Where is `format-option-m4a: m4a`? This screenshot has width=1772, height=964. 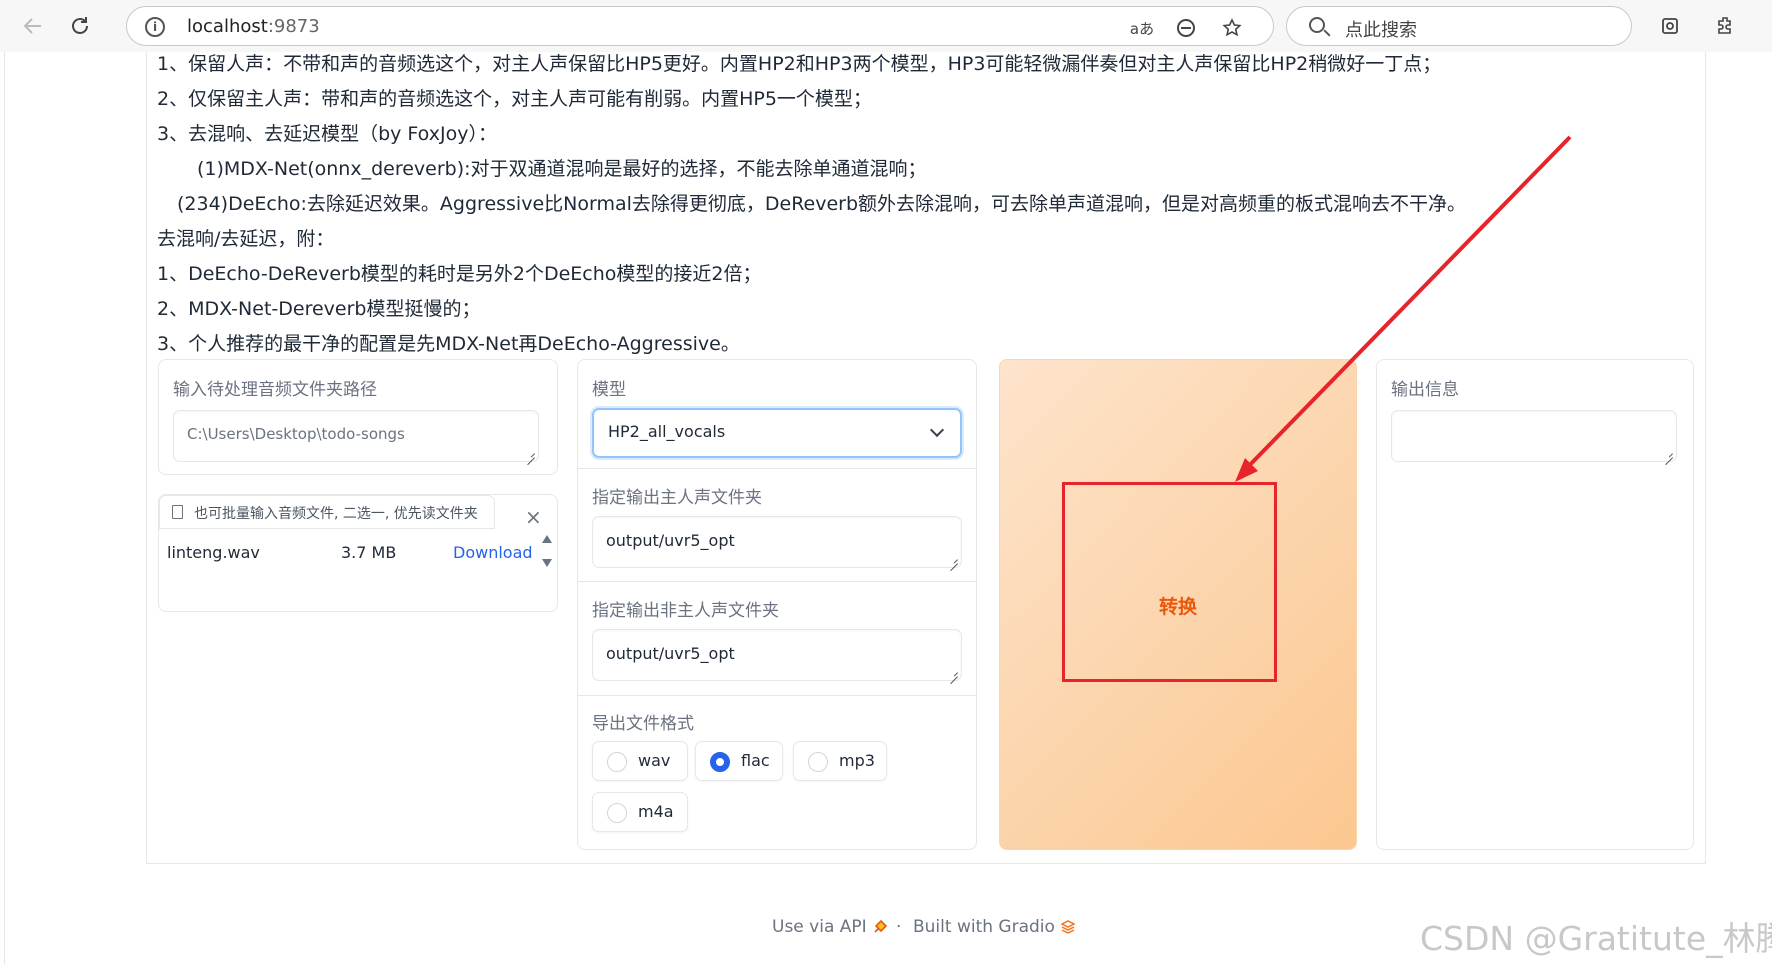
format-option-m4a: m4a is located at coordinates (640, 812).